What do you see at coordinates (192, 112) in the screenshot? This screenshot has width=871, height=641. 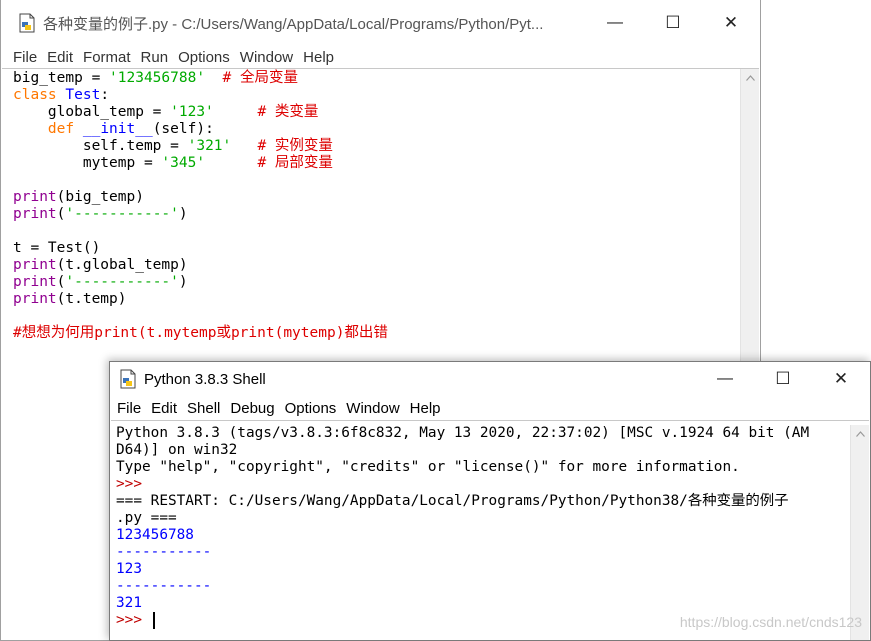 I see `code-token: '123'` at bounding box center [192, 112].